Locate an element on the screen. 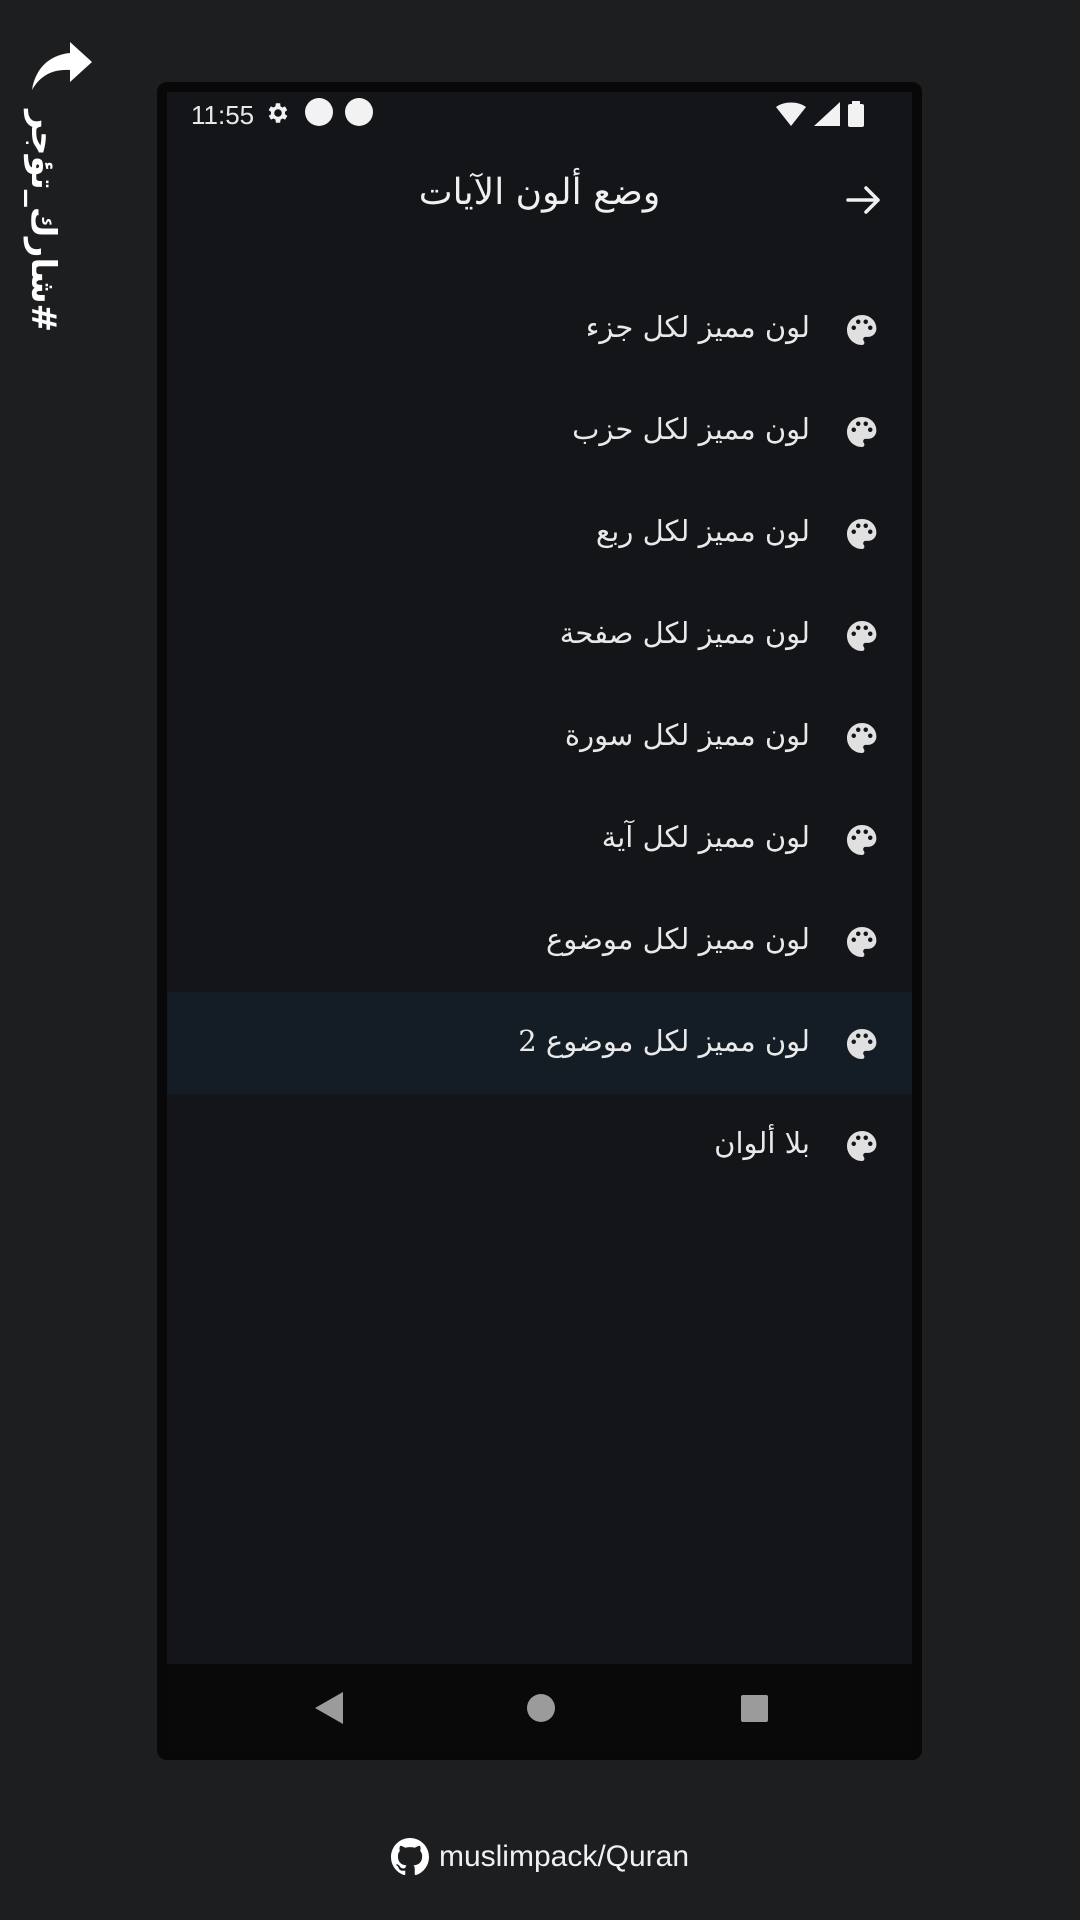  list-item: لون مميز لكل موضوع 2 is located at coordinates (539, 1043).